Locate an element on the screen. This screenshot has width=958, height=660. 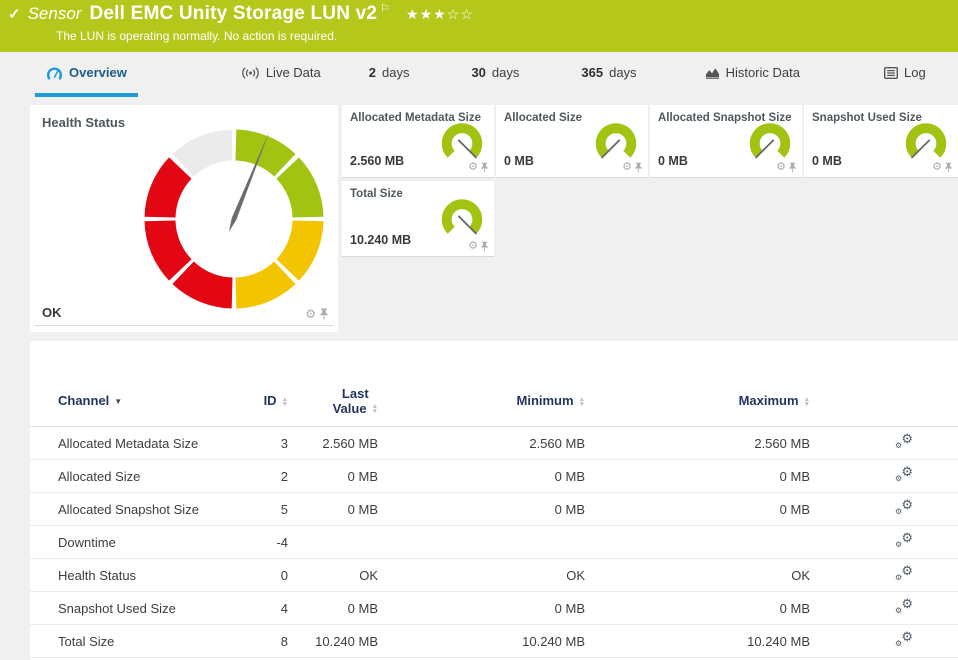
tab-2-days-number: 2 is located at coordinates (372, 72).